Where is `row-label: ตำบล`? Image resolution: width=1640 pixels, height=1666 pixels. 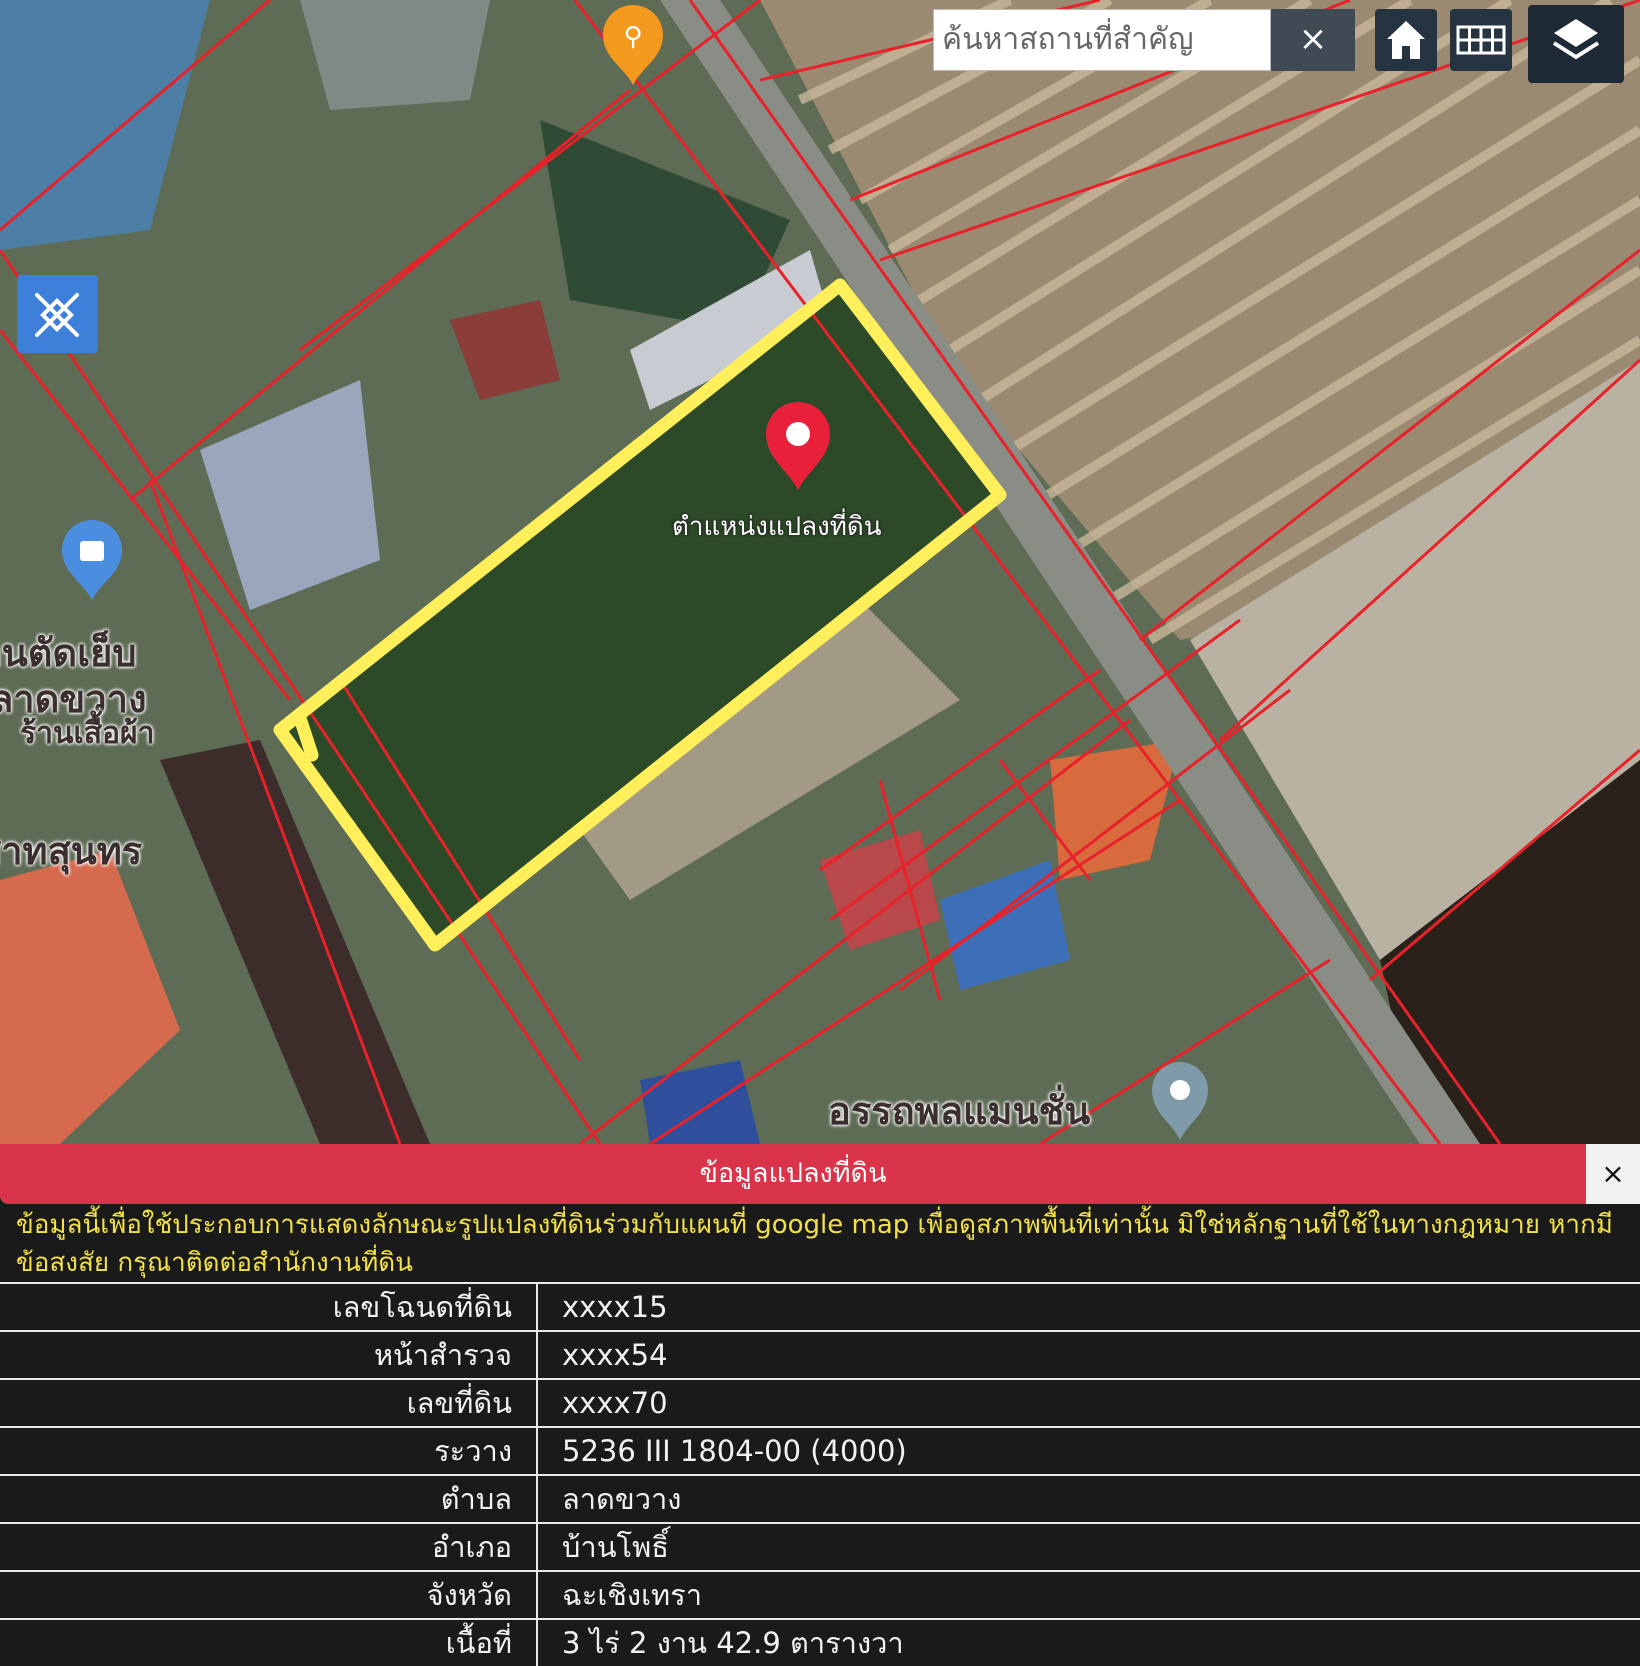
row-label: ตำบล is located at coordinates (269, 1498).